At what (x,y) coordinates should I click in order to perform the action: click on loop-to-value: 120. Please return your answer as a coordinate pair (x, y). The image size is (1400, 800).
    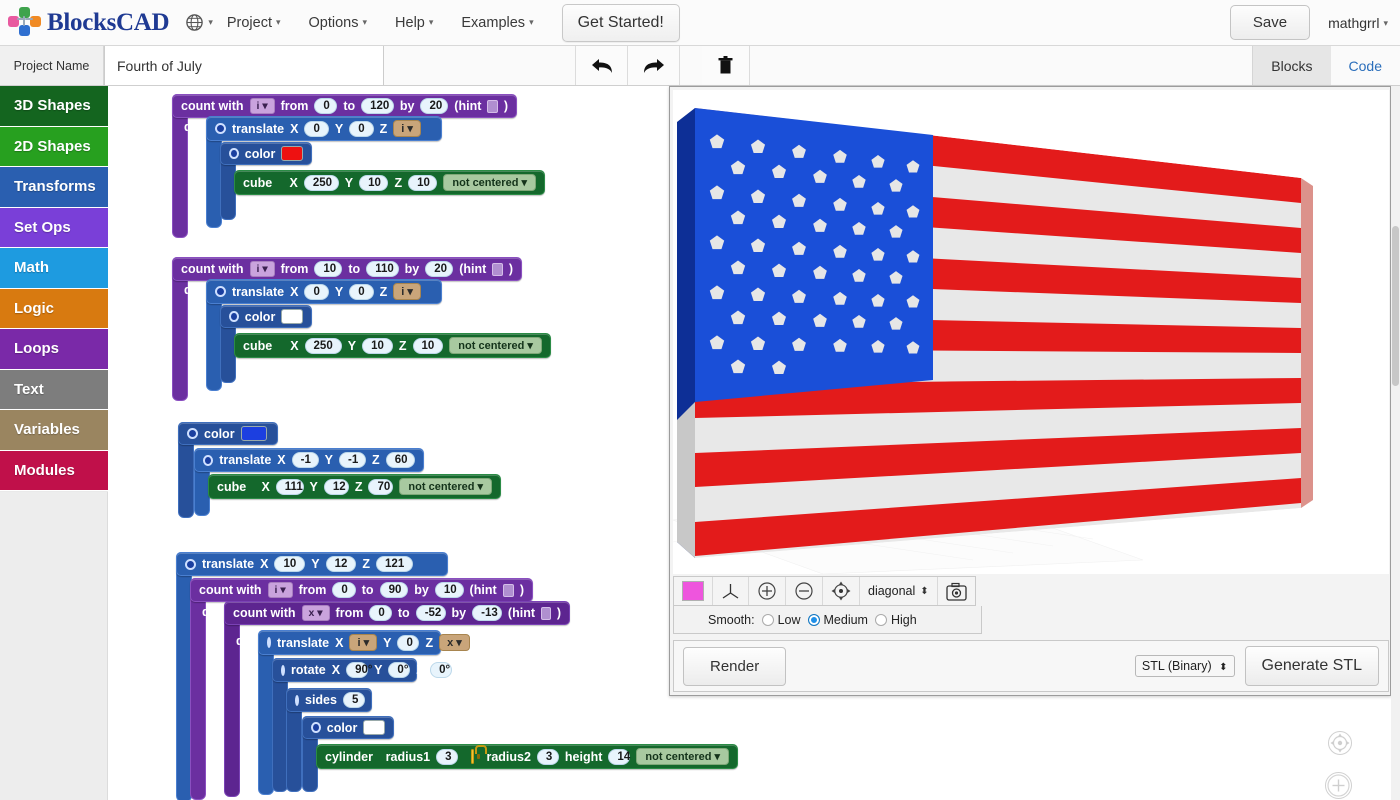
    Looking at the image, I should click on (377, 106).